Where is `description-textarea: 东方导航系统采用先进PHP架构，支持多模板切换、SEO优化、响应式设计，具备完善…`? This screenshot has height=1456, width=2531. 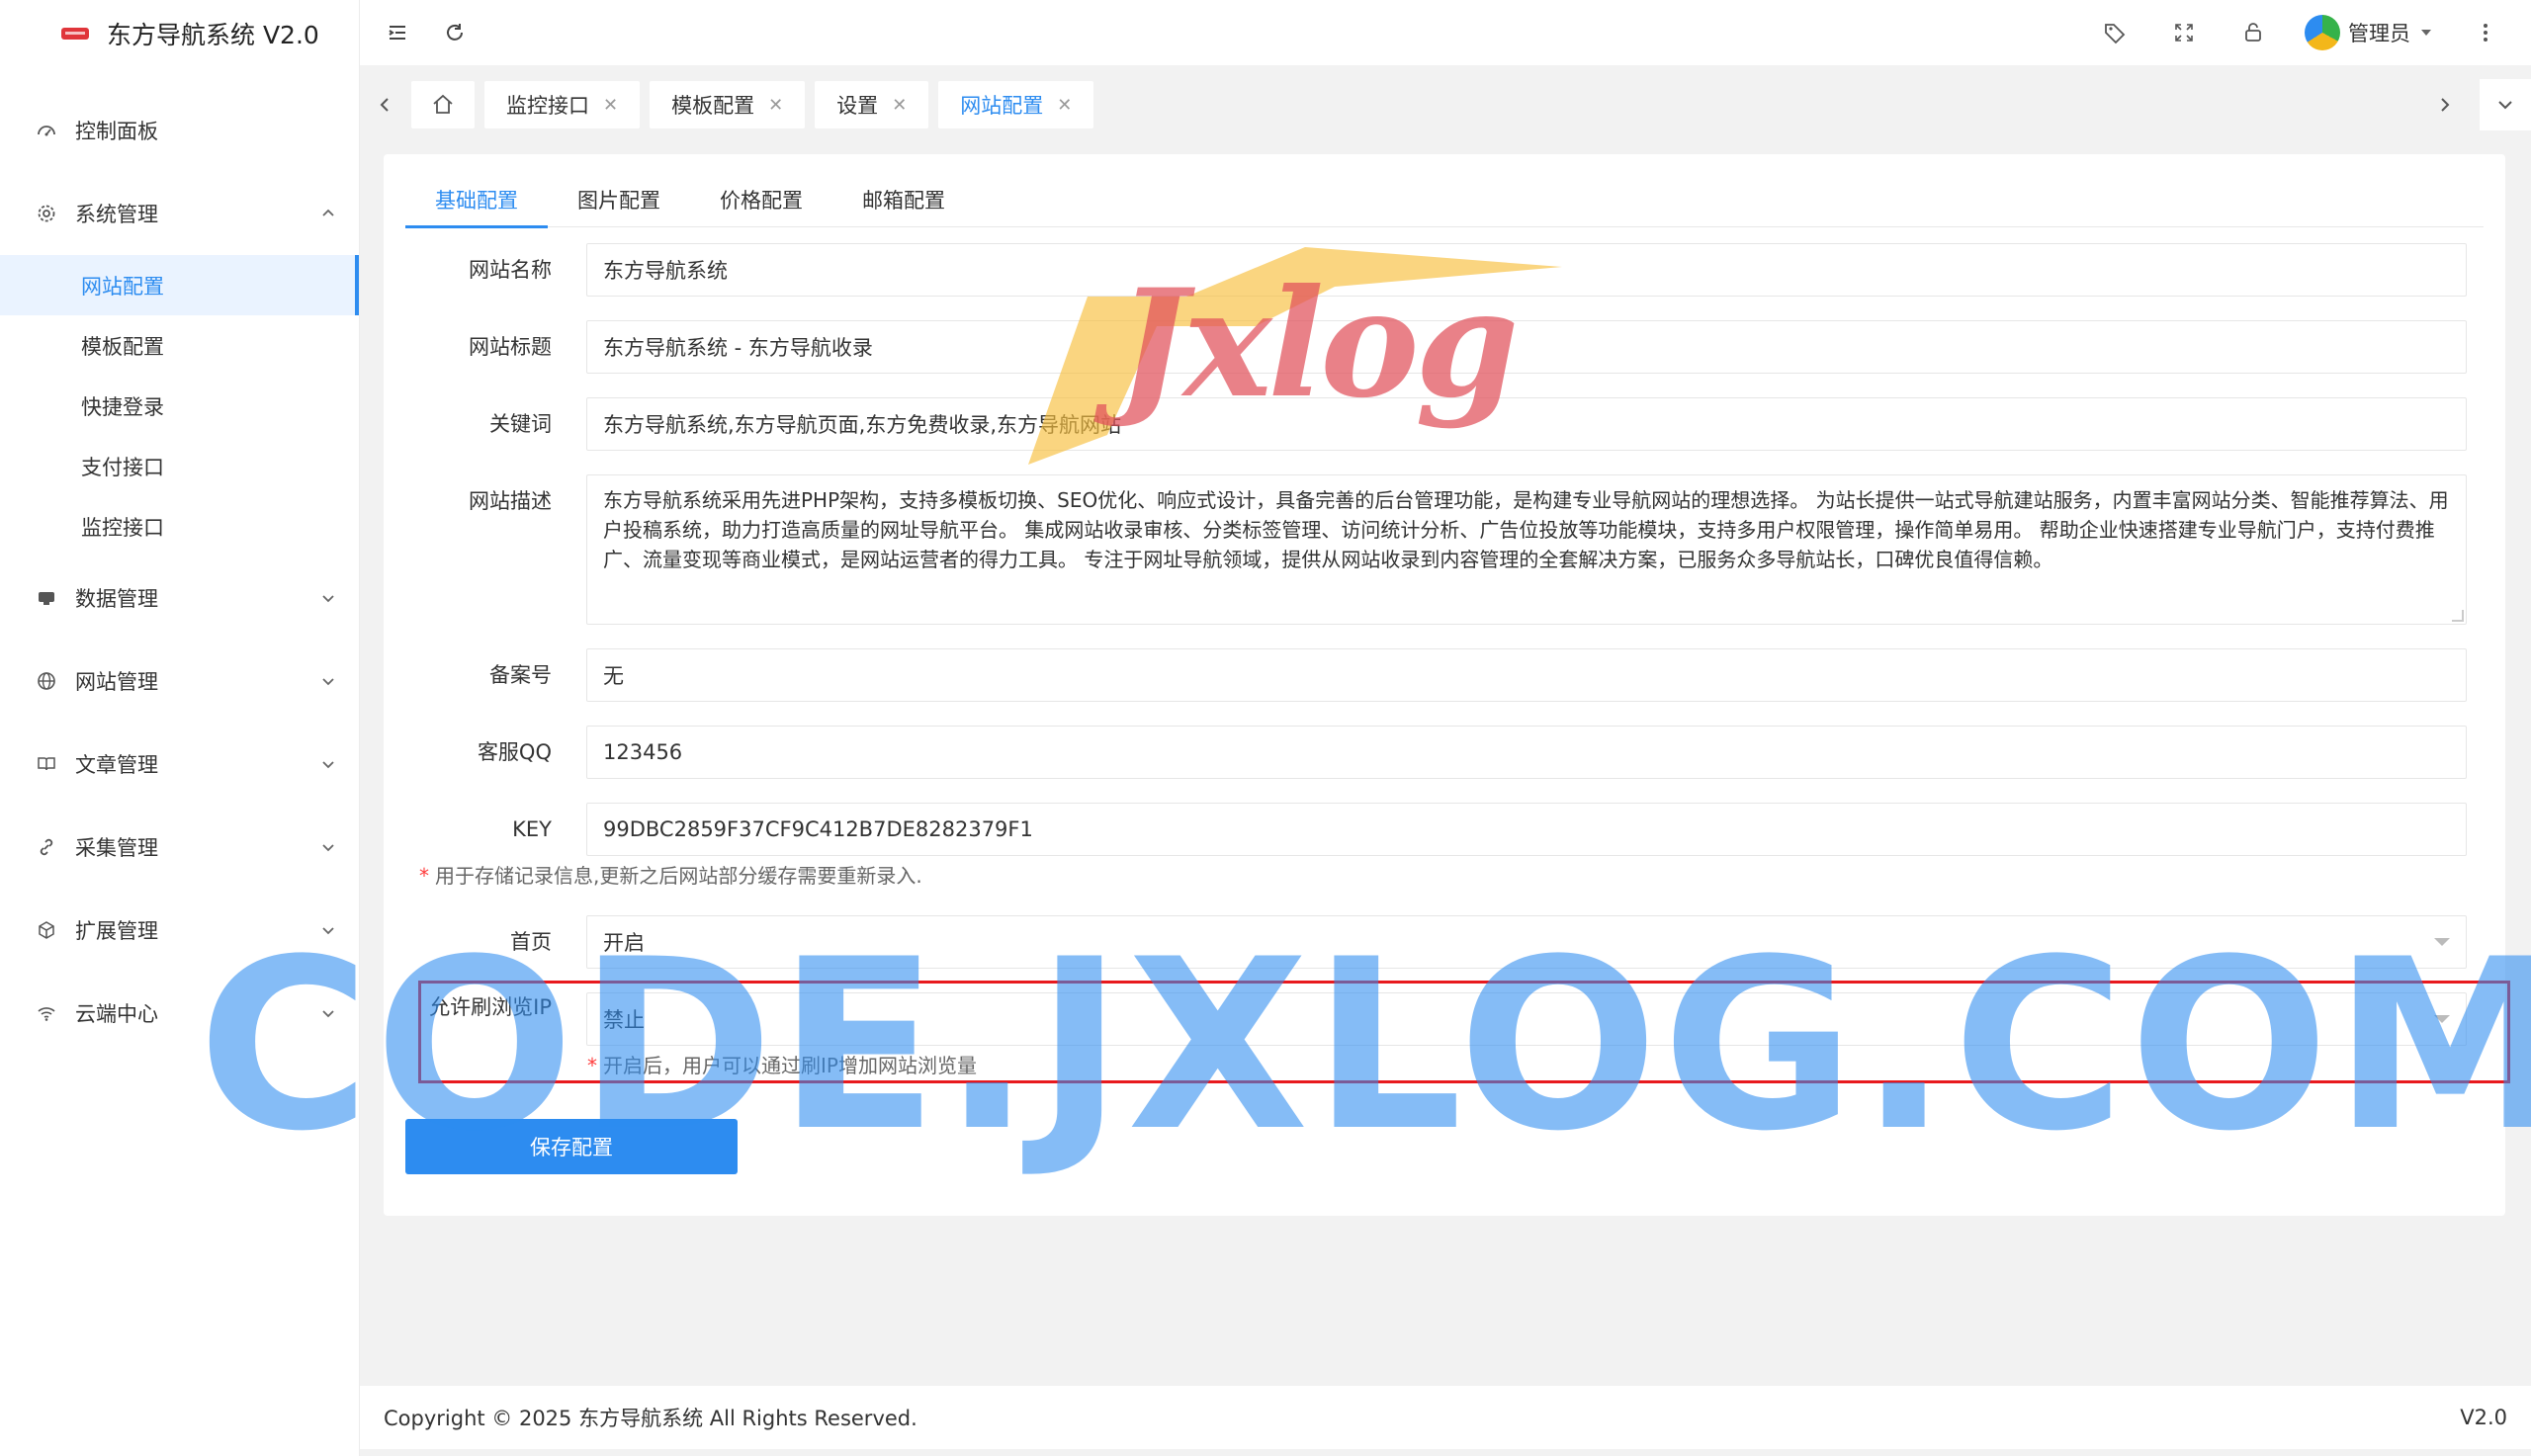 description-textarea: 东方导航系统采用先进PHP架构，支持多模板切换、SEO优化、响应式设计，具备完善… is located at coordinates (1527, 549).